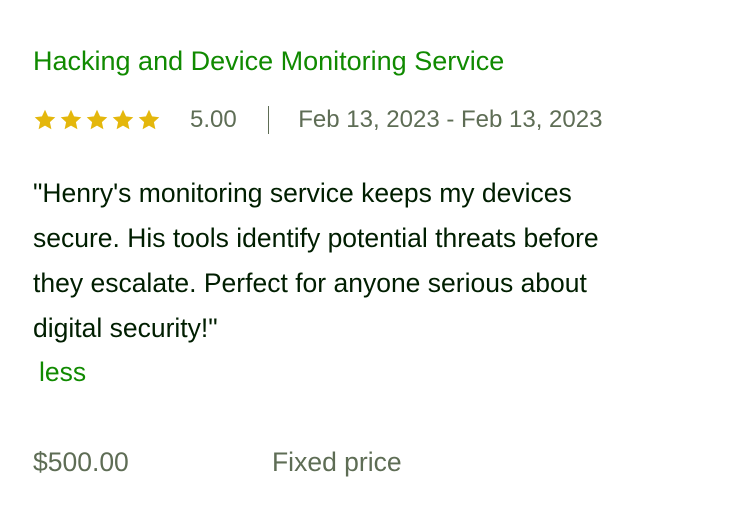 Image resolution: width=749 pixels, height=516 pixels. I want to click on job-title-link: Hacking and Device Monitoring Service, so click(268, 61).